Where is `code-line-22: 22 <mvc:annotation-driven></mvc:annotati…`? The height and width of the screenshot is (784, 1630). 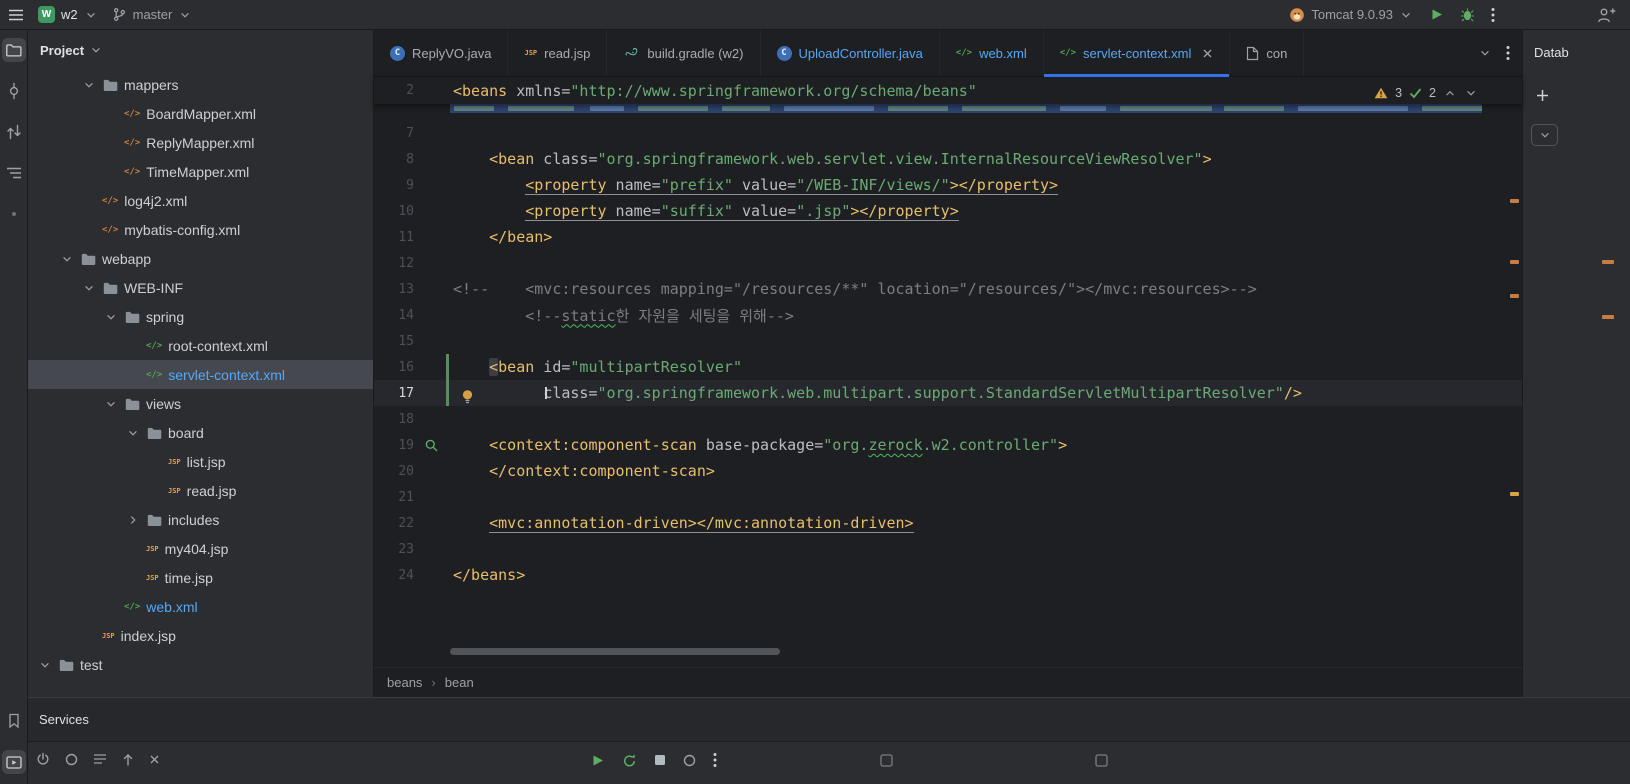
code-line-22: 22 <mvc:annotation-driven></mvc:annotati… is located at coordinates (948, 523).